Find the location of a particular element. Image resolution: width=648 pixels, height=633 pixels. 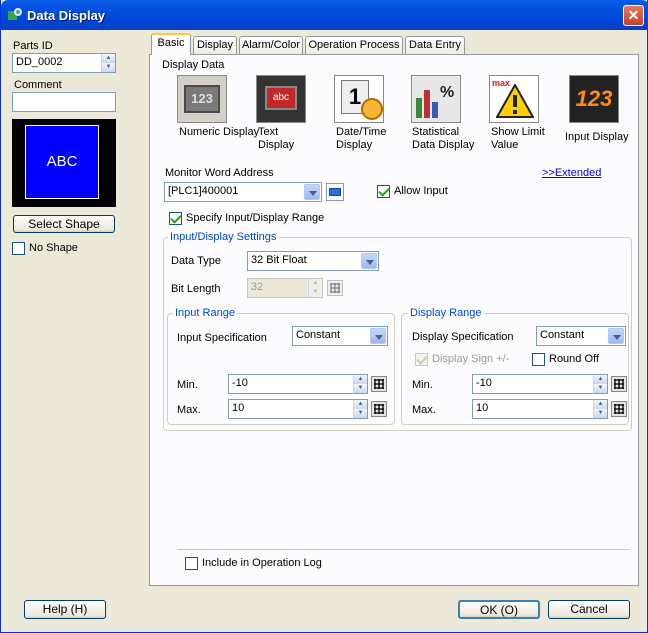

data-type-value: 32 Bit Float is located at coordinates (279, 260).